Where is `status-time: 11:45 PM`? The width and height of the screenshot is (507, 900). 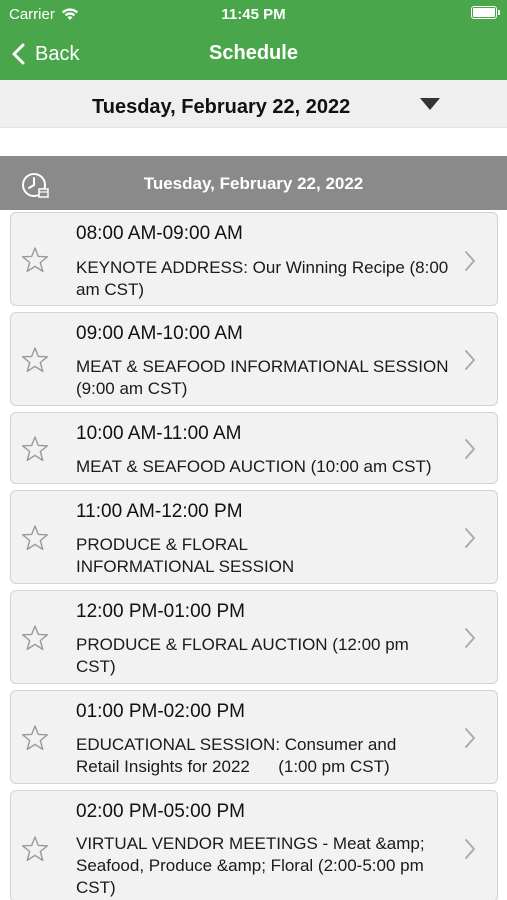 status-time: 11:45 PM is located at coordinates (253, 14).